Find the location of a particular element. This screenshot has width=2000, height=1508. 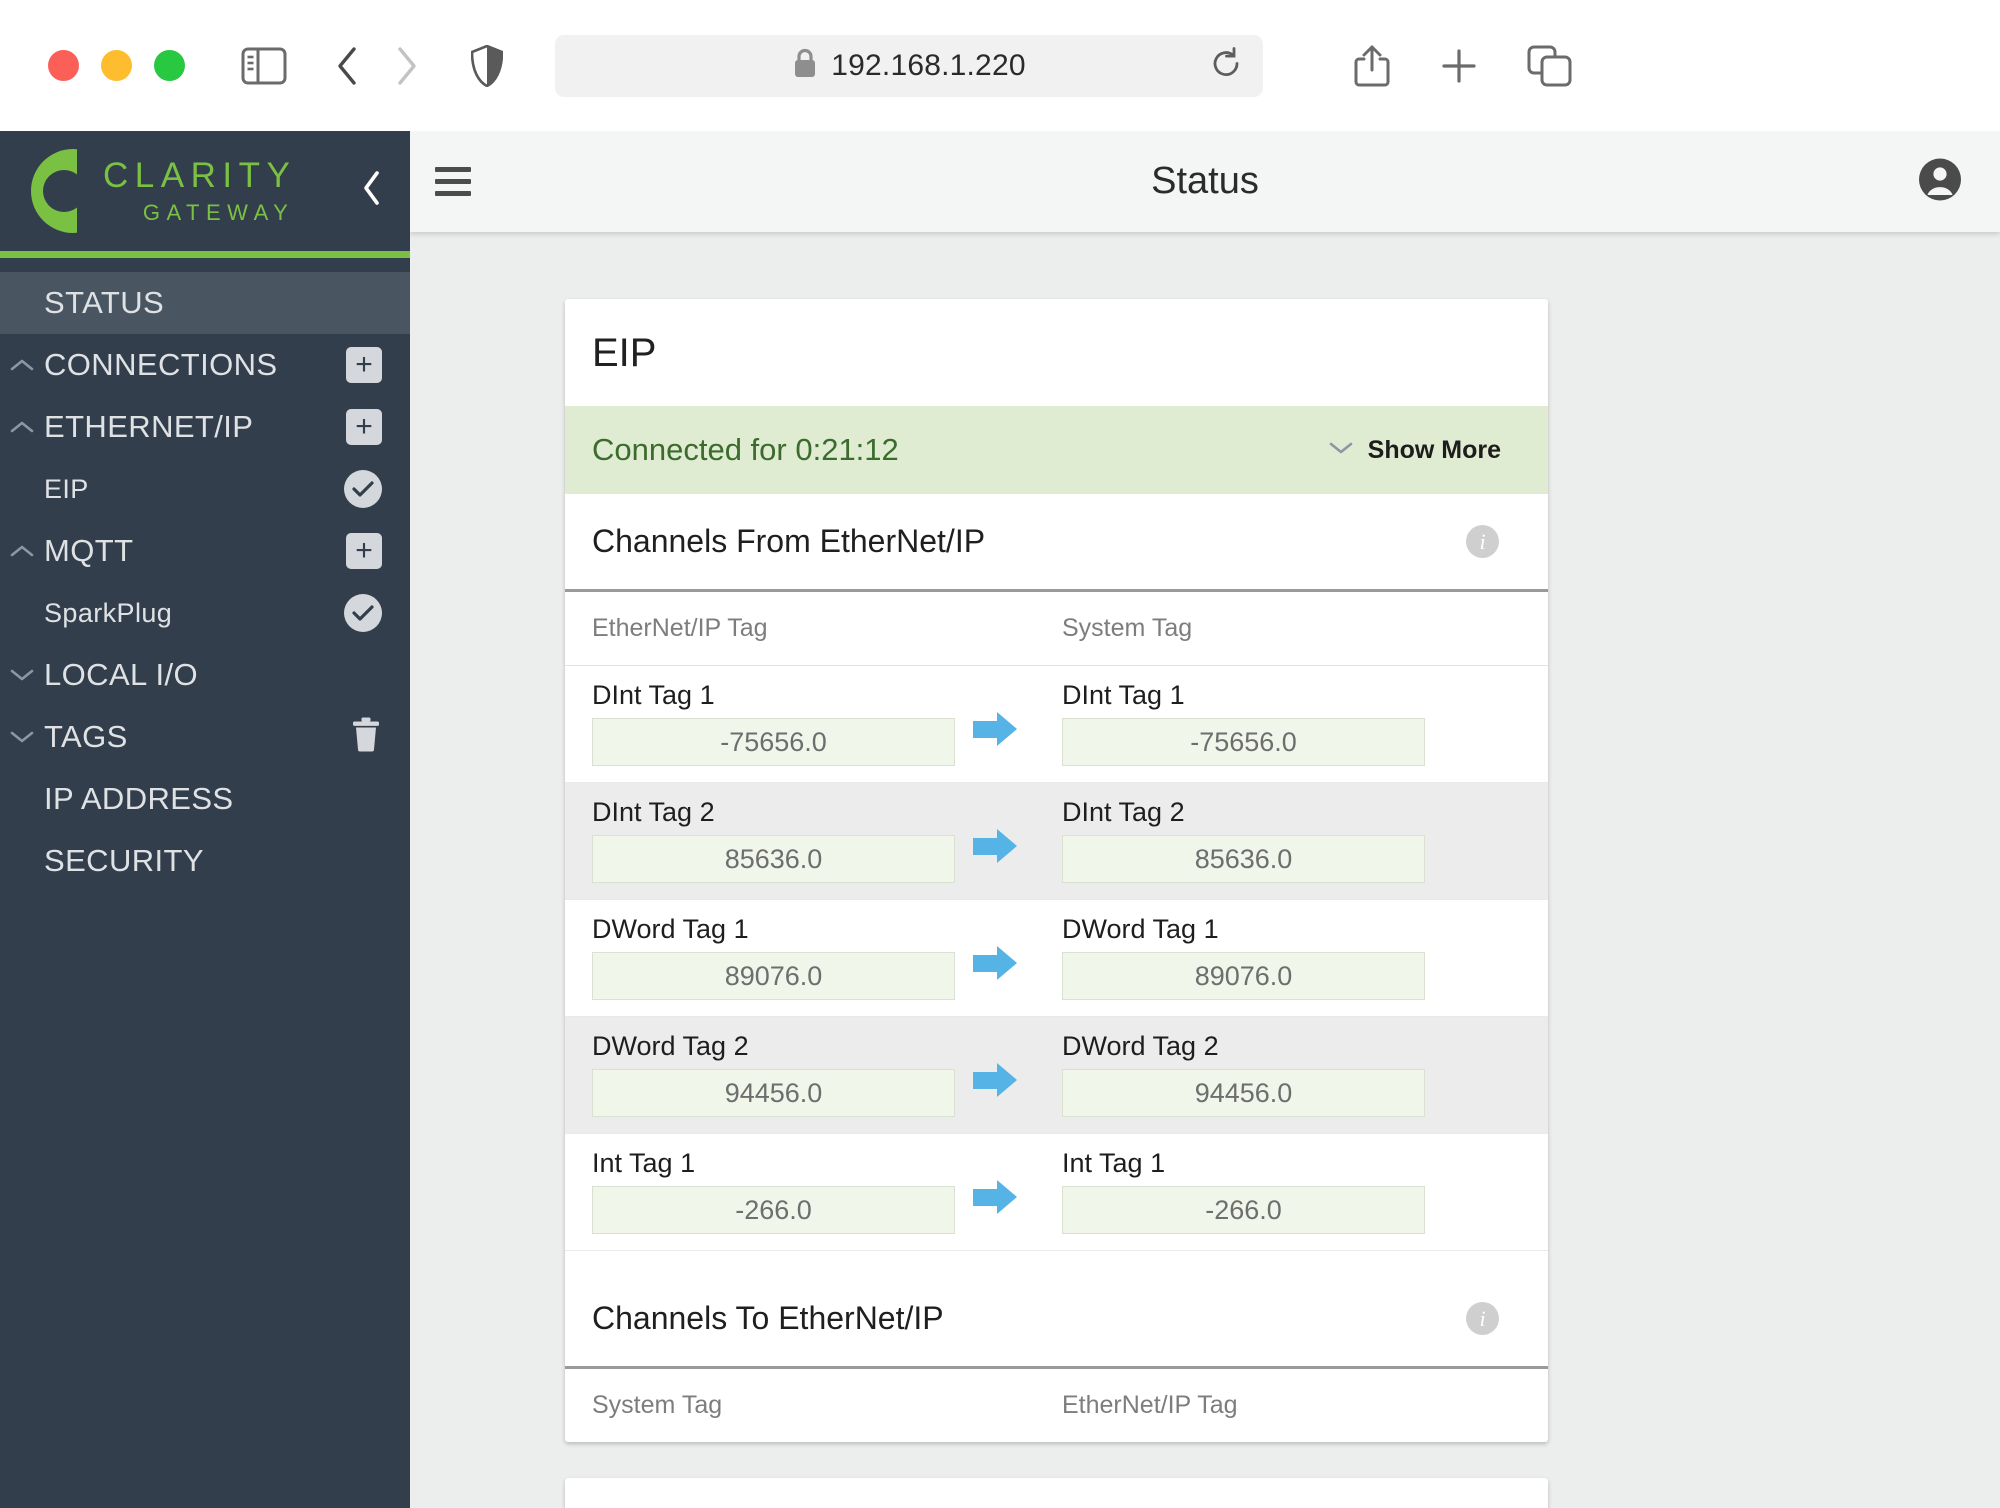

tag-value: 89076.0 is located at coordinates (1243, 976).